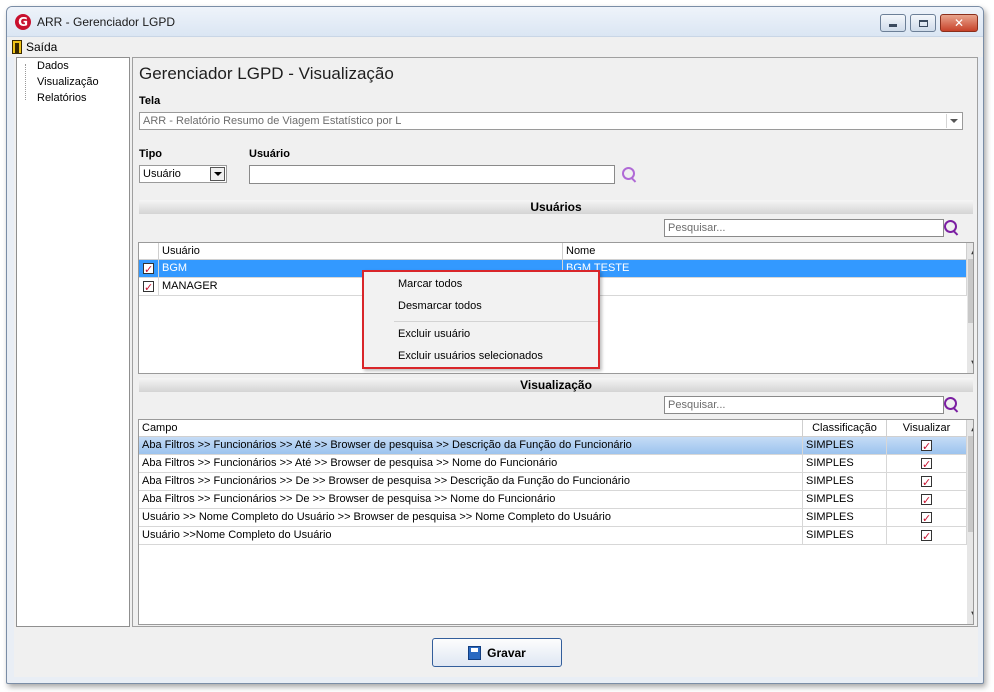  Describe the element at coordinates (430, 284) in the screenshot. I see `menu-item-marcar-todos: Marcar todos` at that location.